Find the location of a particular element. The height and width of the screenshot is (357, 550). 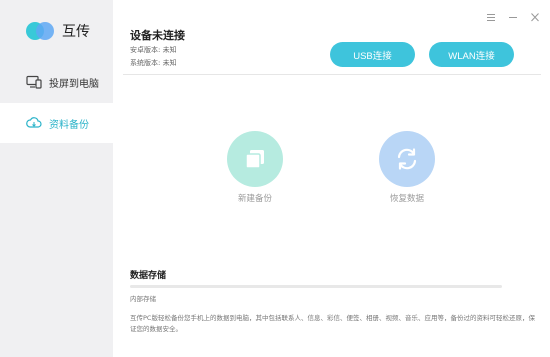

monitor-phone-icon is located at coordinates (34, 82).